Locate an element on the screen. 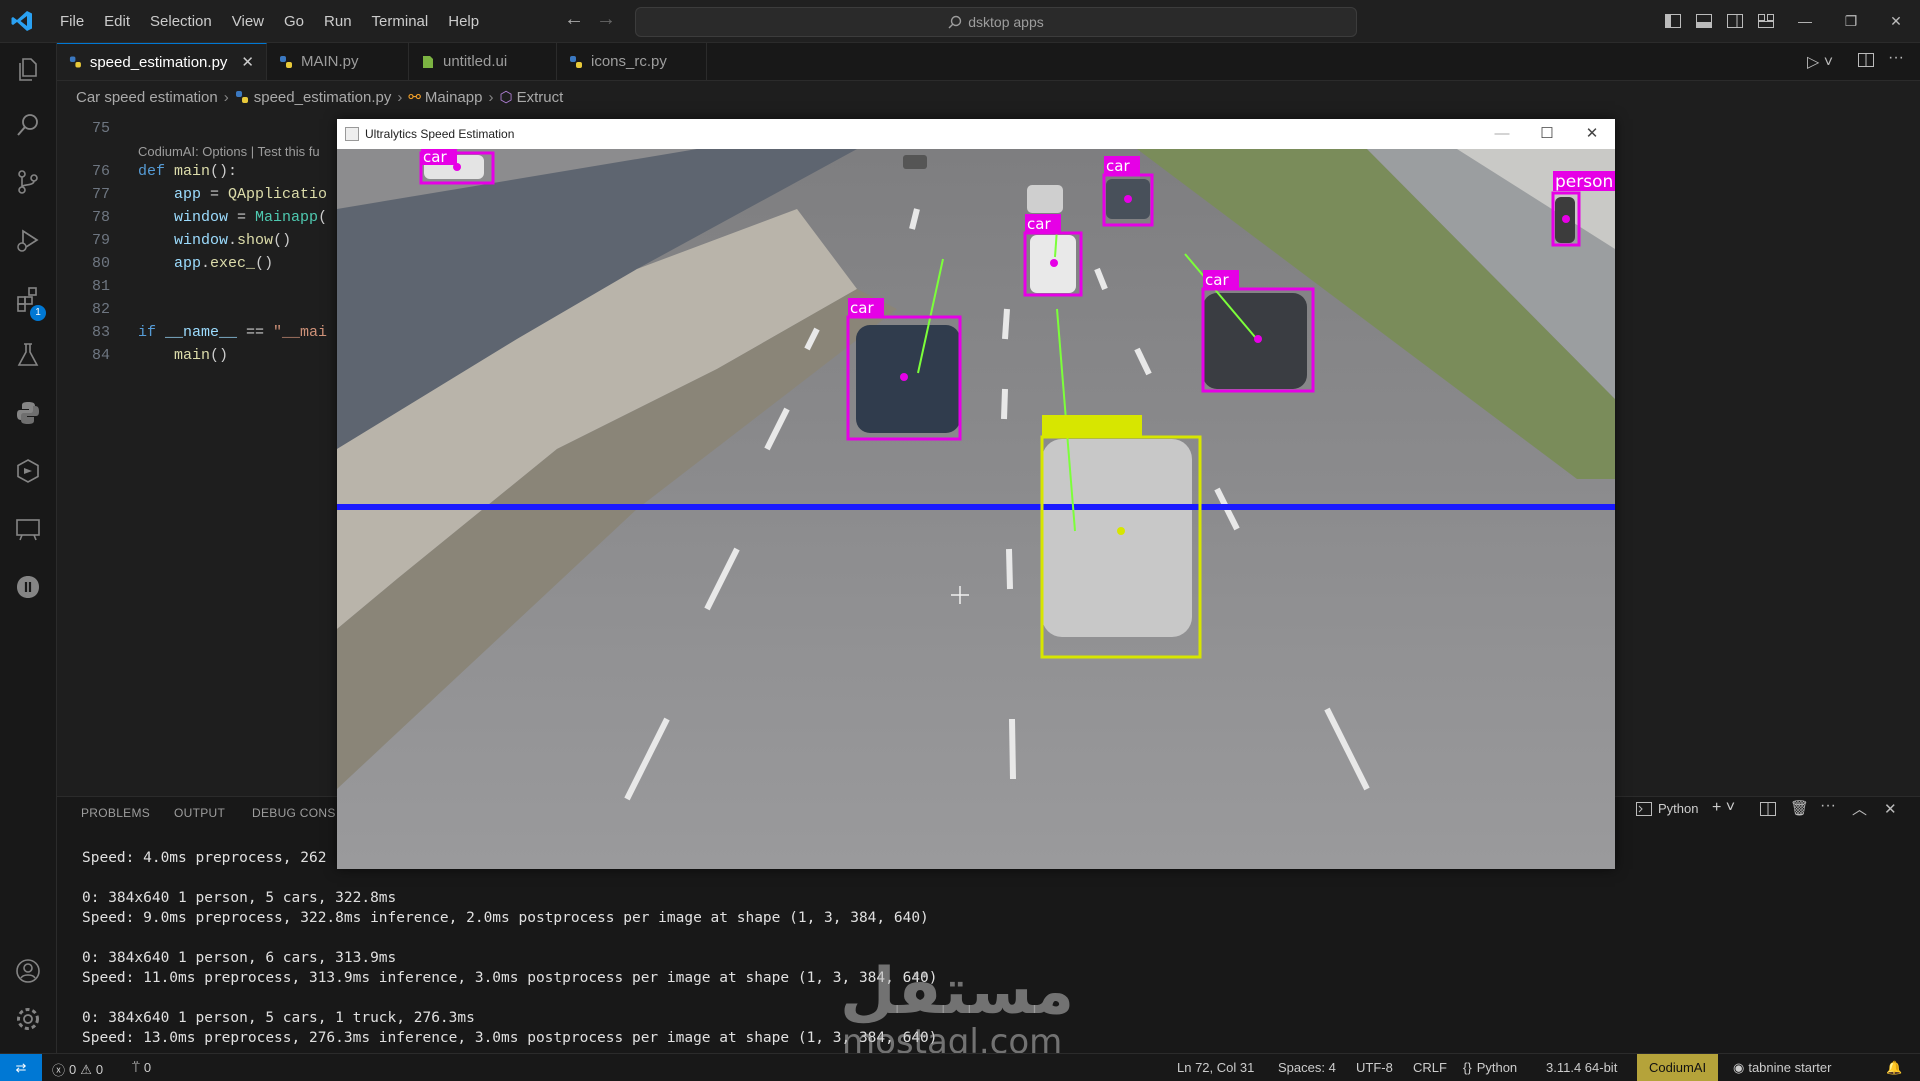 The height and width of the screenshot is (1081, 1920). codium-status: CodiumAI is located at coordinates (1678, 1067).